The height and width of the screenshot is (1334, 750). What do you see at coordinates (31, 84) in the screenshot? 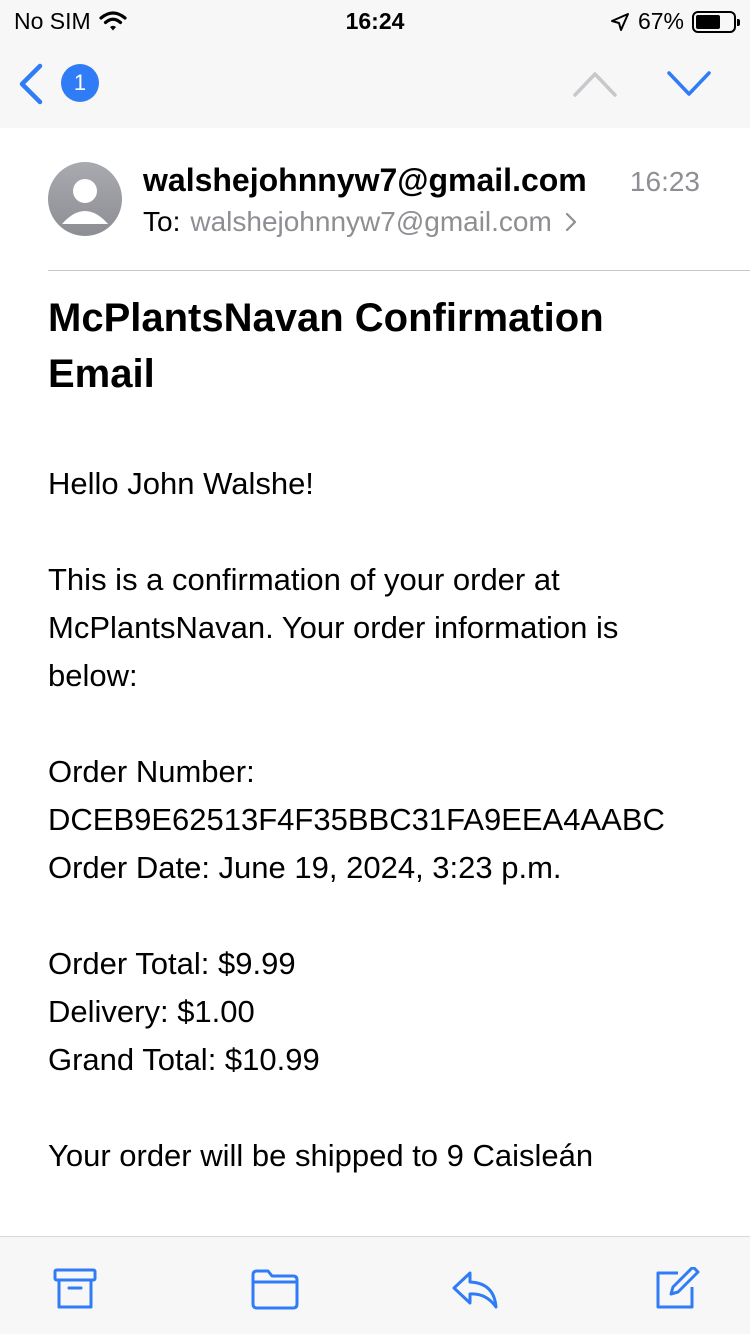
I see `chevron-left-icon` at bounding box center [31, 84].